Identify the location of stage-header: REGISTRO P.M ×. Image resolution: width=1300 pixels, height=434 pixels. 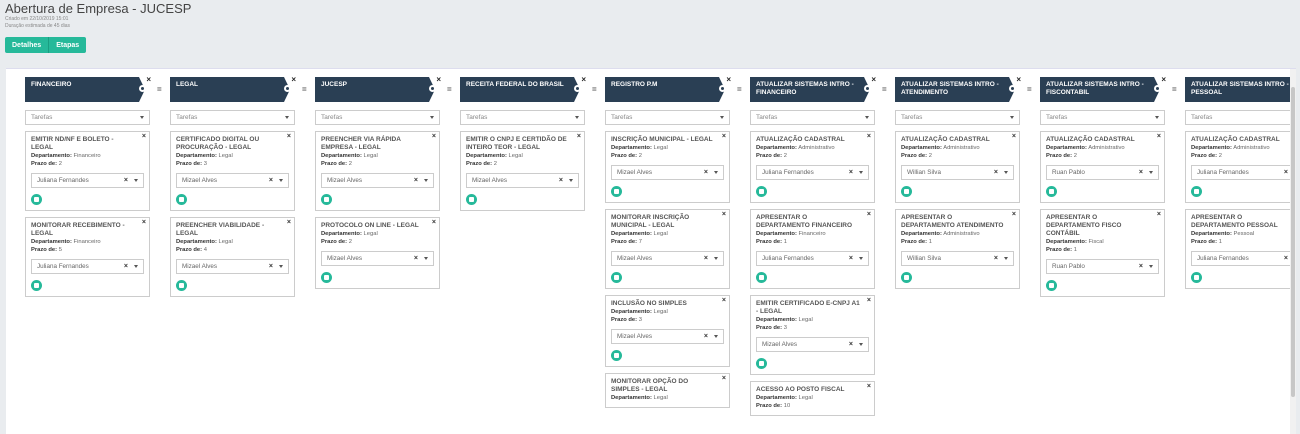
(668, 88).